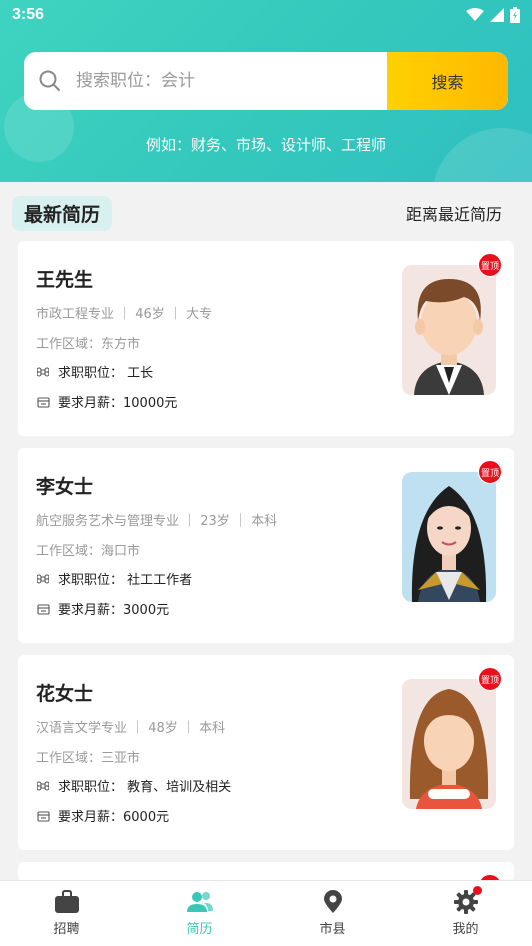 The image size is (532, 946). I want to click on salary: 要求月薪：10000元, so click(118, 403).